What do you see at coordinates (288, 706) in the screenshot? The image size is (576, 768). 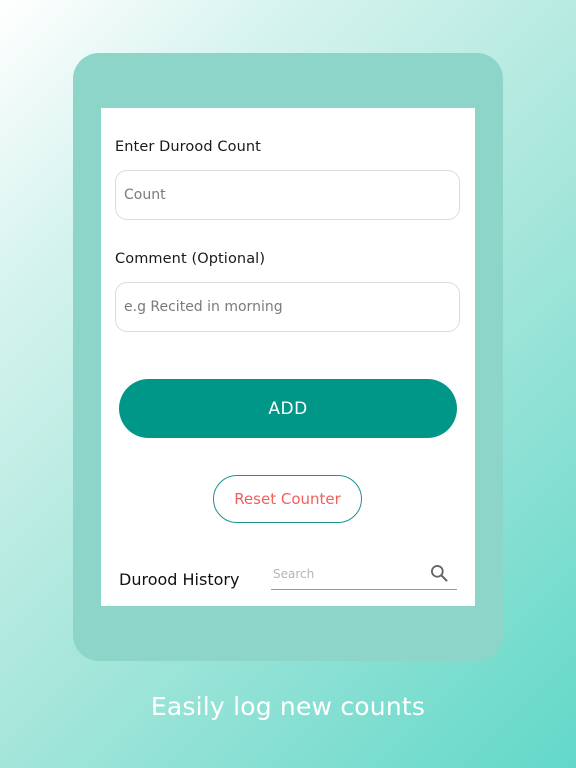 I see `promo-caption: Easily log new counts` at bounding box center [288, 706].